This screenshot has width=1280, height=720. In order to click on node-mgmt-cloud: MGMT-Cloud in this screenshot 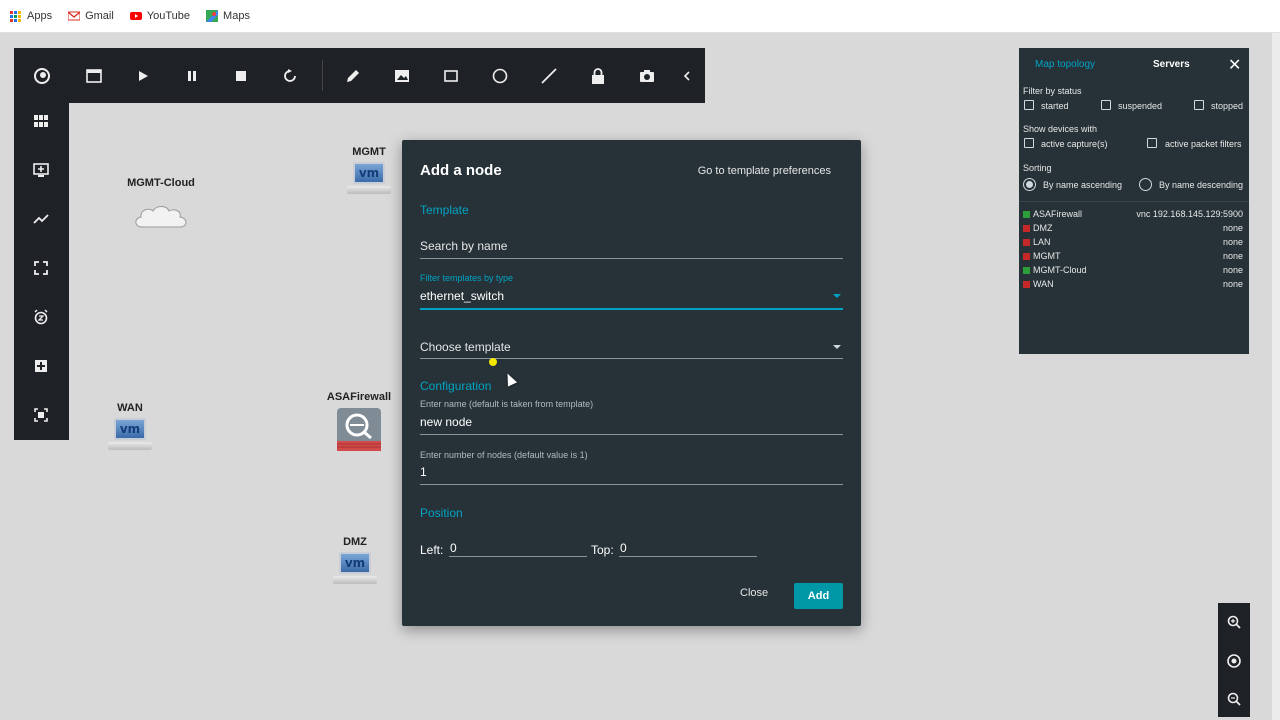, I will do `click(161, 206)`.